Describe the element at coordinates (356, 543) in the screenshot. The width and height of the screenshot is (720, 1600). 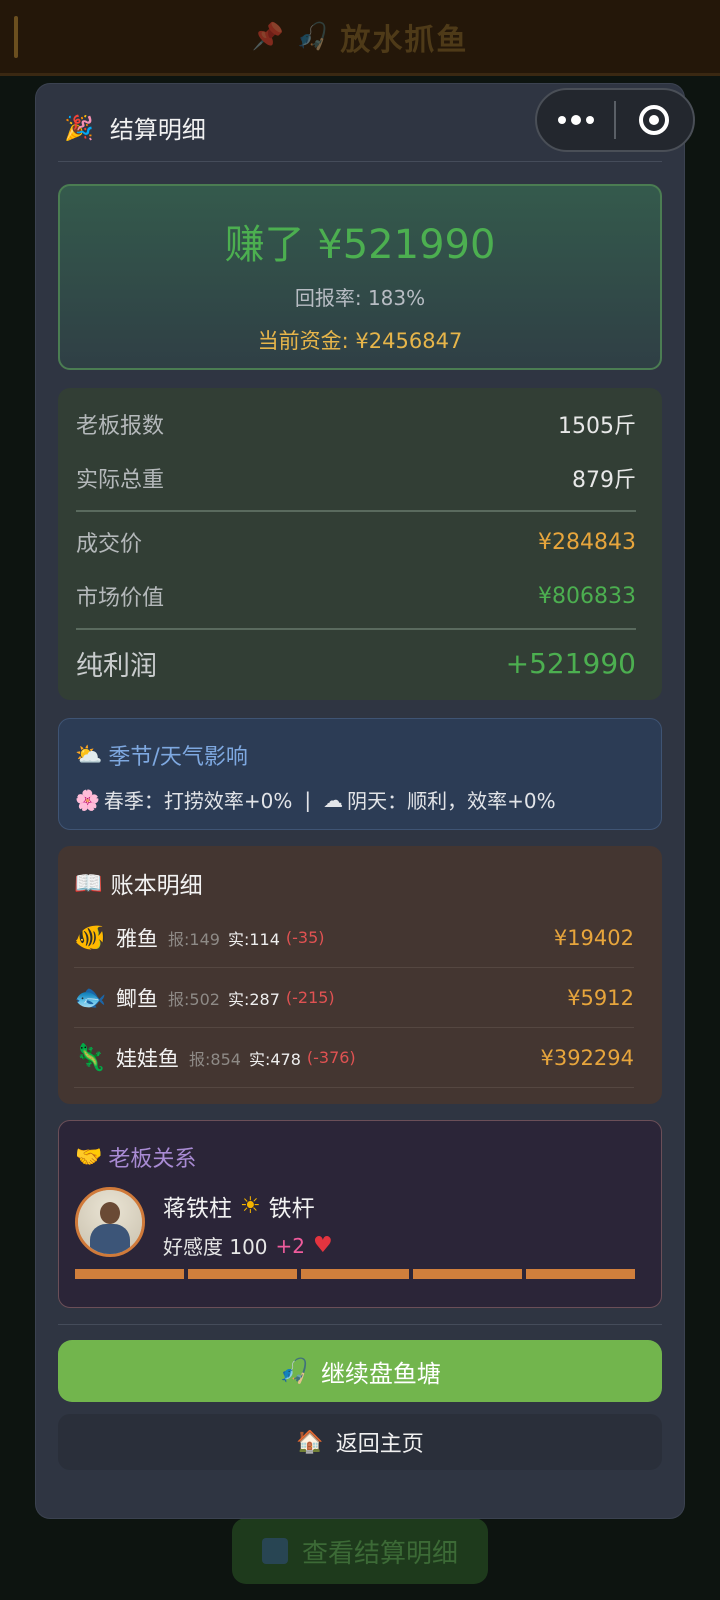
I see `deal-price-row: 成交价 ¥284843` at that location.